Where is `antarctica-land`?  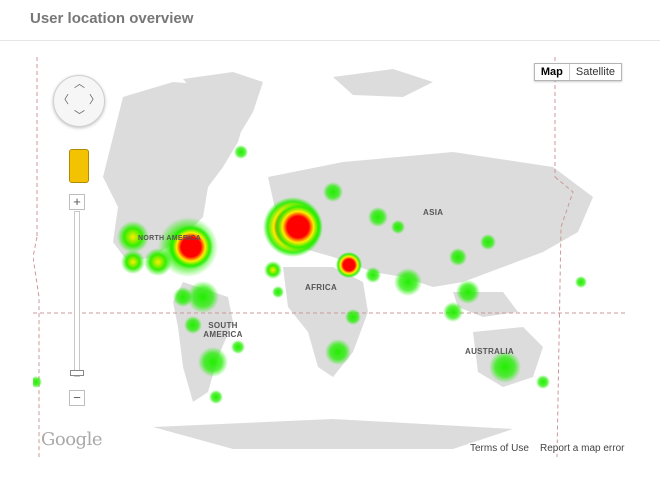
antarctica-land is located at coordinates (333, 434).